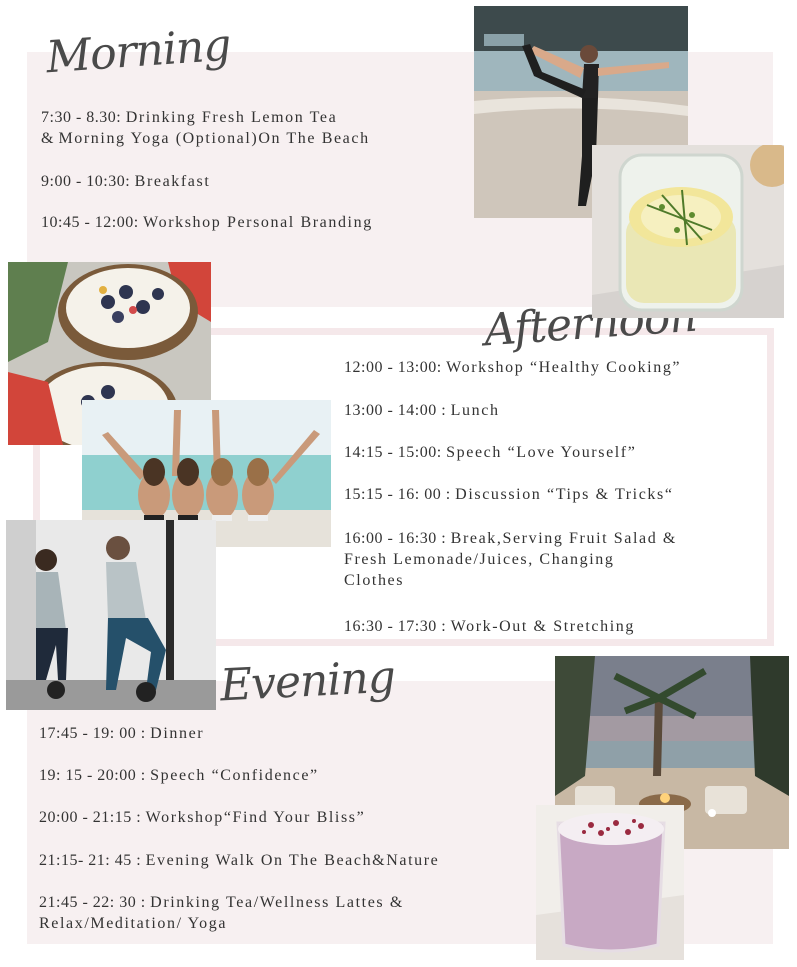 This screenshot has height=967, width=797. Describe the element at coordinates (475, 410) in the screenshot. I see `item-text: Lunch` at that location.